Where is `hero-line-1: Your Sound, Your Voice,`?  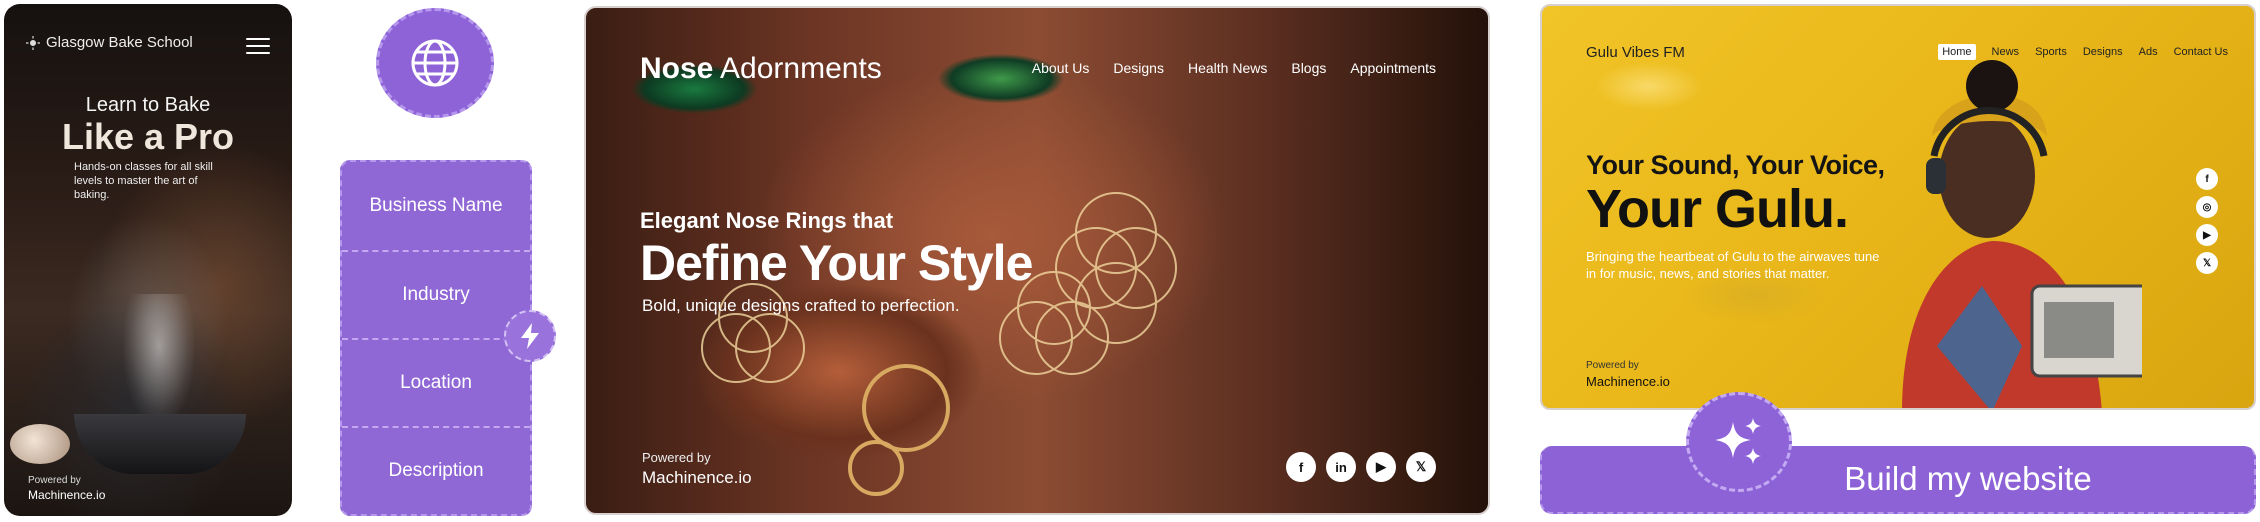 hero-line-1: Your Sound, Your Voice, is located at coordinates (1735, 165).